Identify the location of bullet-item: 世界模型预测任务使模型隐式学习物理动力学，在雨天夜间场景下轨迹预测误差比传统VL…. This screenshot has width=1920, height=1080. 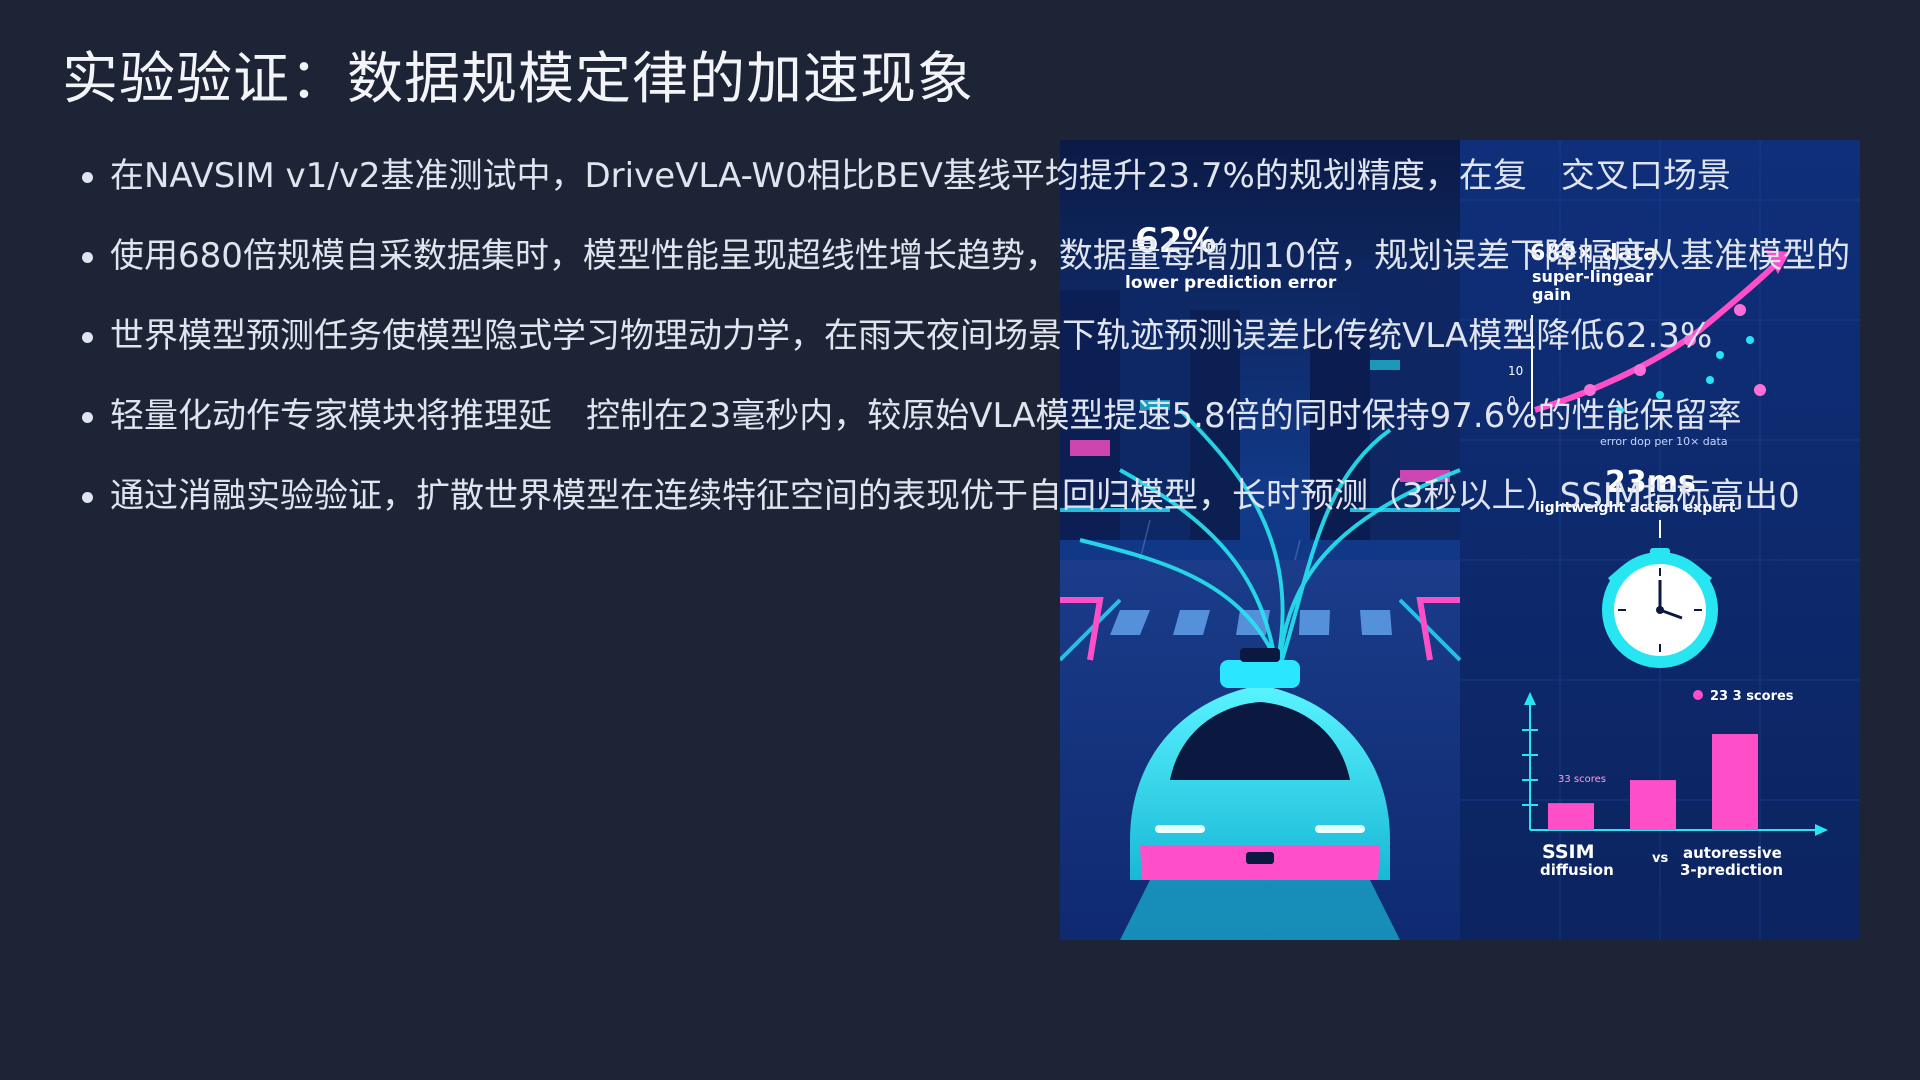
(1000, 340).